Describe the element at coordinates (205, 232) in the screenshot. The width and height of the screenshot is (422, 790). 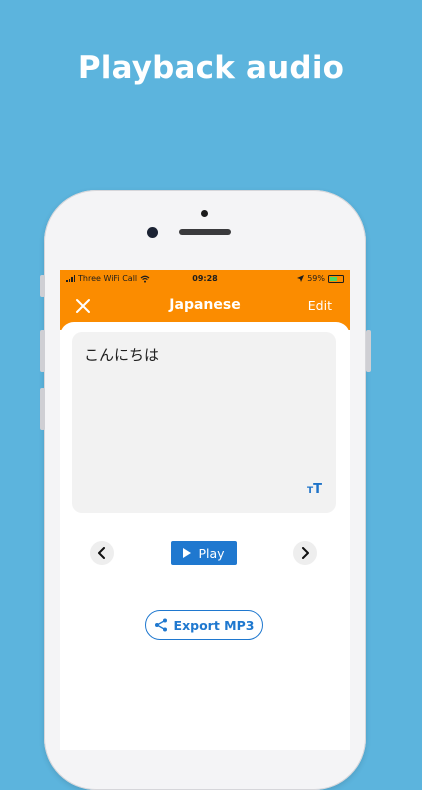
I see `earpiece-speaker` at that location.